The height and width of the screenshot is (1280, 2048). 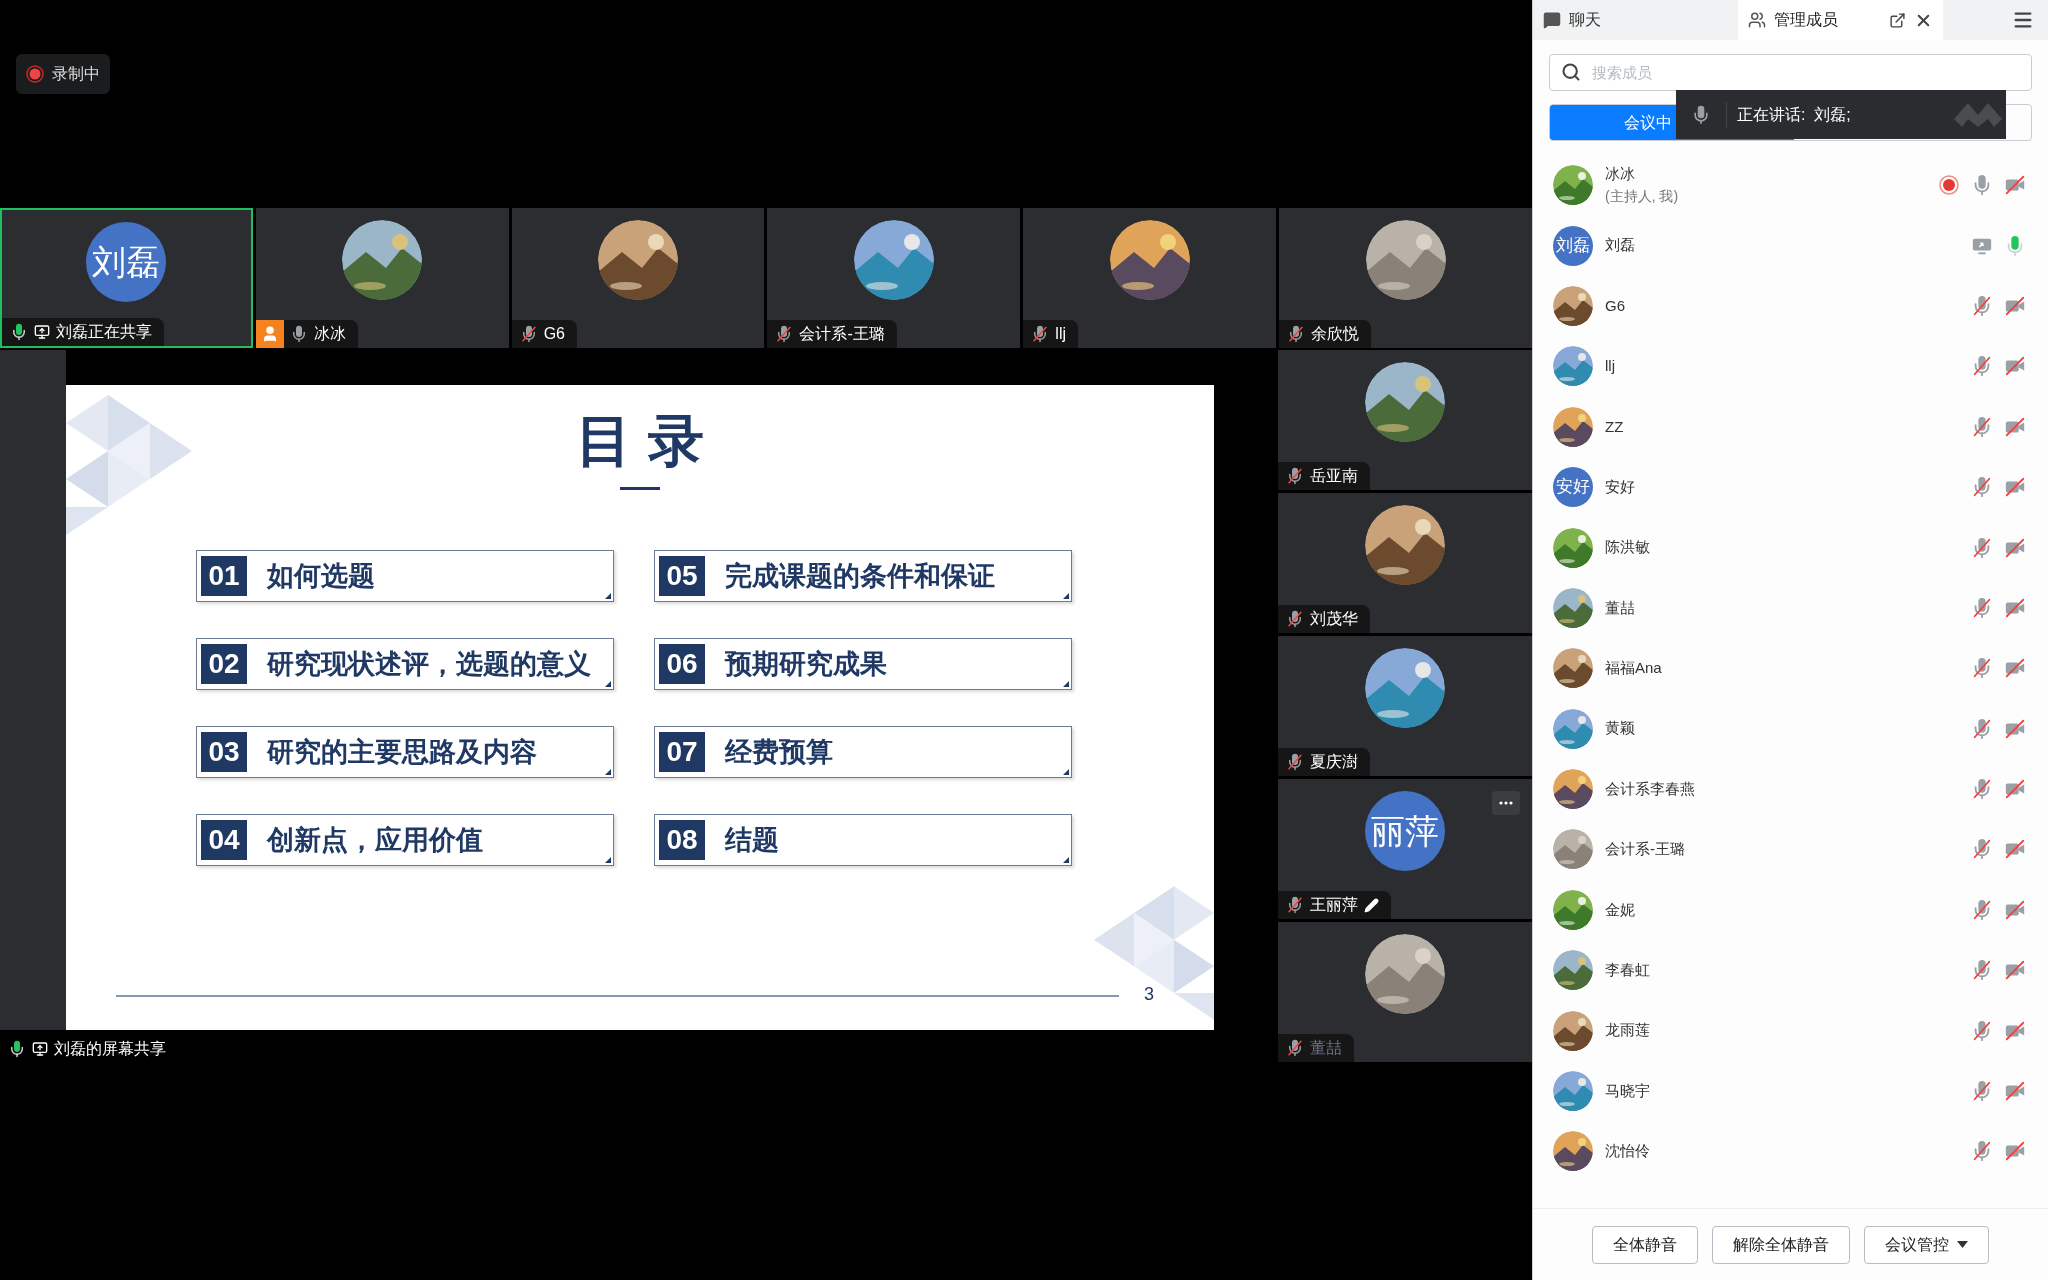 I want to click on share-label: 刘磊的屏幕共享, so click(x=110, y=1049).